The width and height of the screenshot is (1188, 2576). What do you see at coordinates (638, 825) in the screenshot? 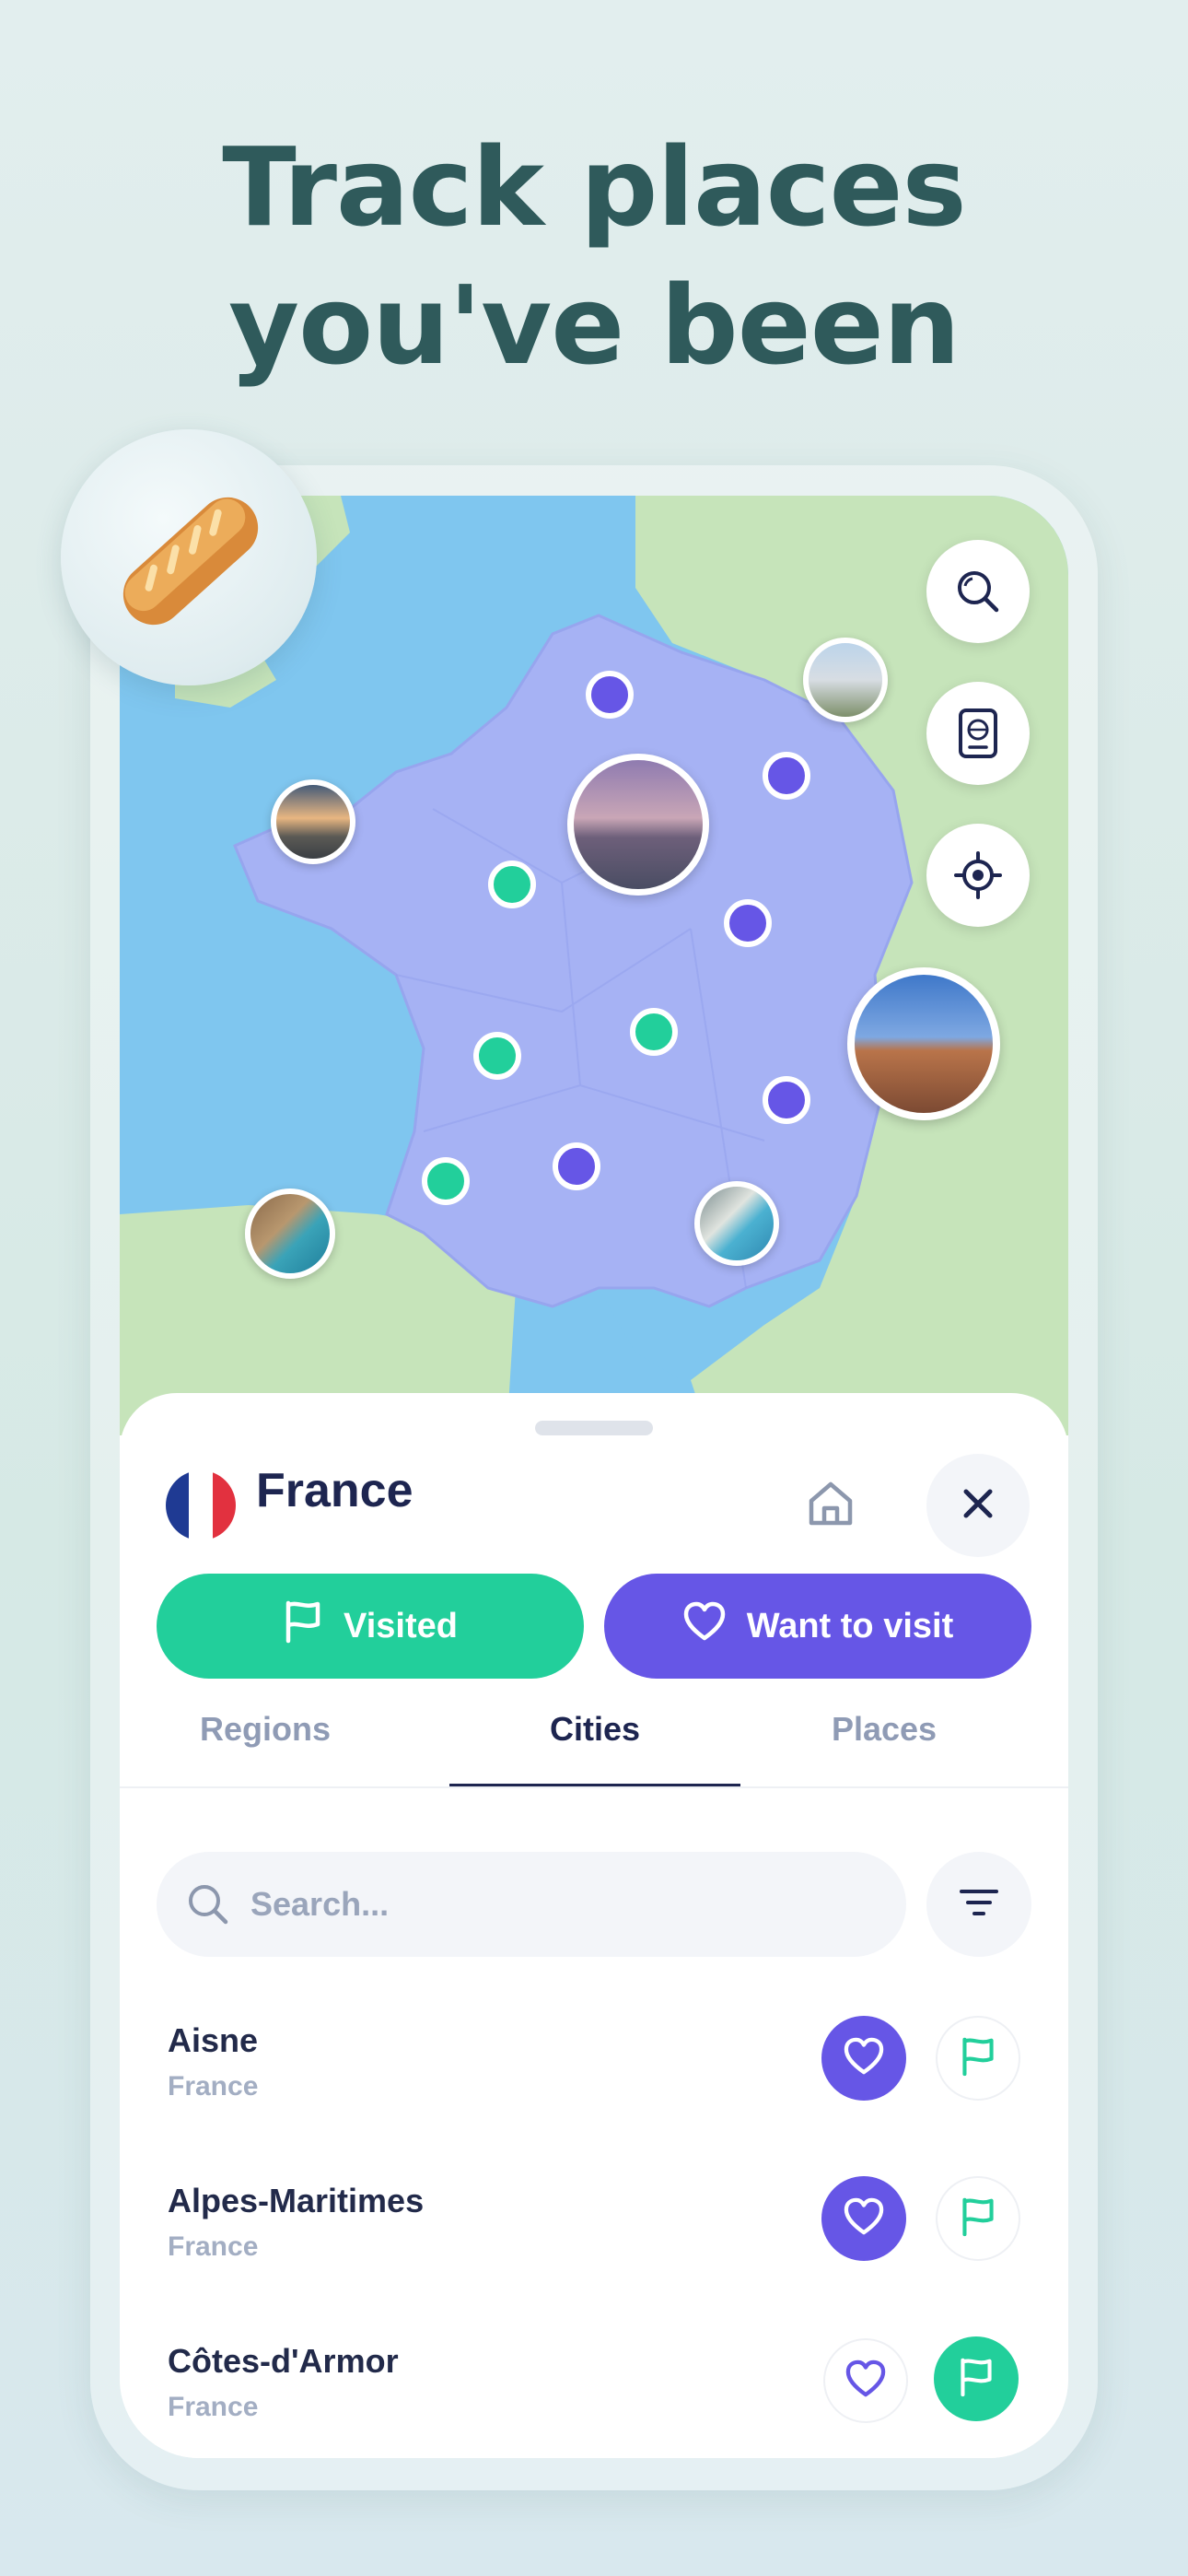
I see `eiffel-tower-photo-pin` at bounding box center [638, 825].